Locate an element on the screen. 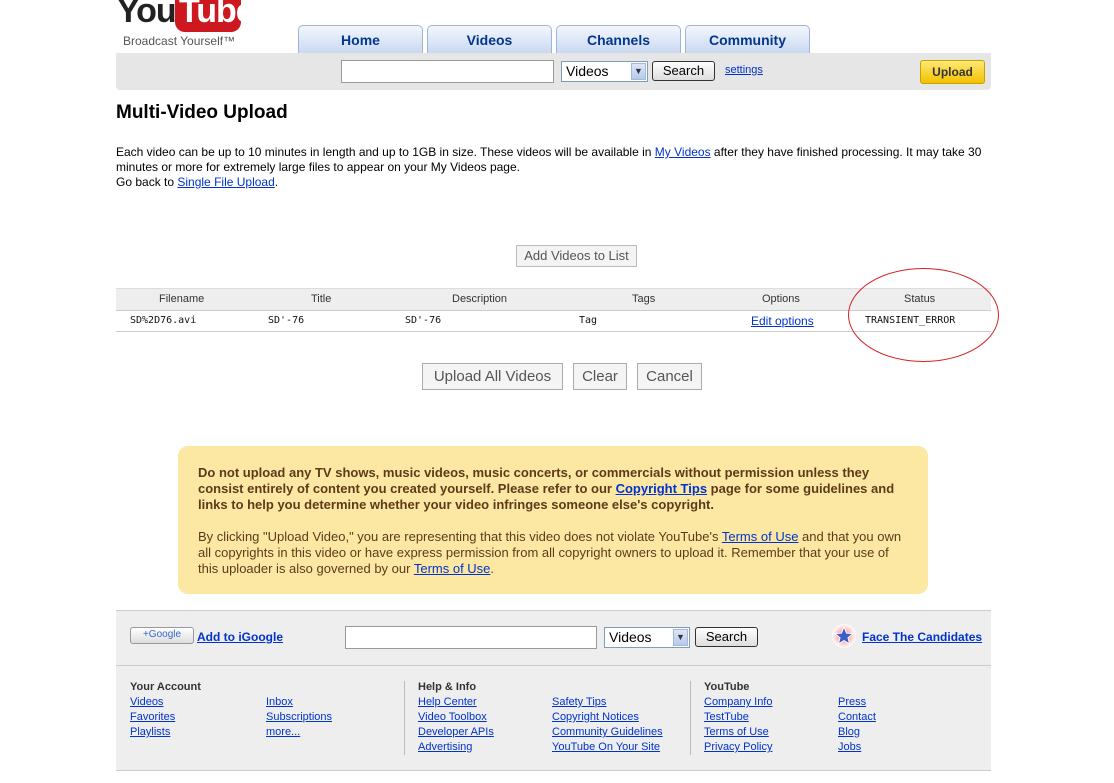 This screenshot has width=1114, height=783. help-info-heading: Help & Info is located at coordinates (447, 687).